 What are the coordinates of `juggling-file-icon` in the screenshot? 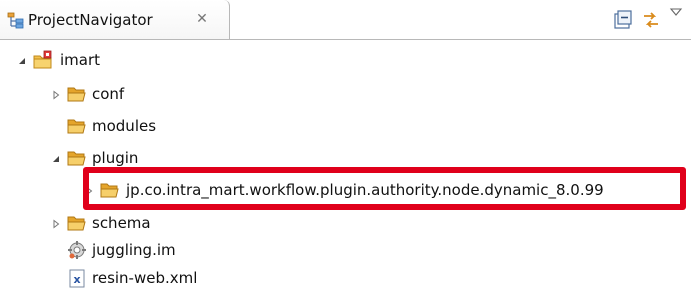 It's located at (77, 250).